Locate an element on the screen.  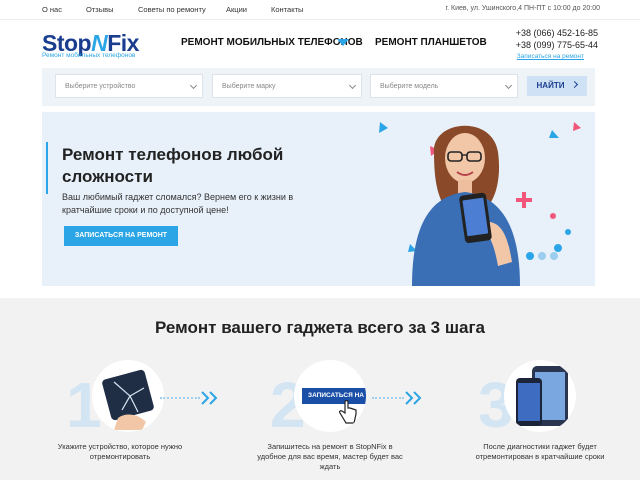
phone-number-2: +38 (099) 775-65-44 is located at coordinates (557, 45).